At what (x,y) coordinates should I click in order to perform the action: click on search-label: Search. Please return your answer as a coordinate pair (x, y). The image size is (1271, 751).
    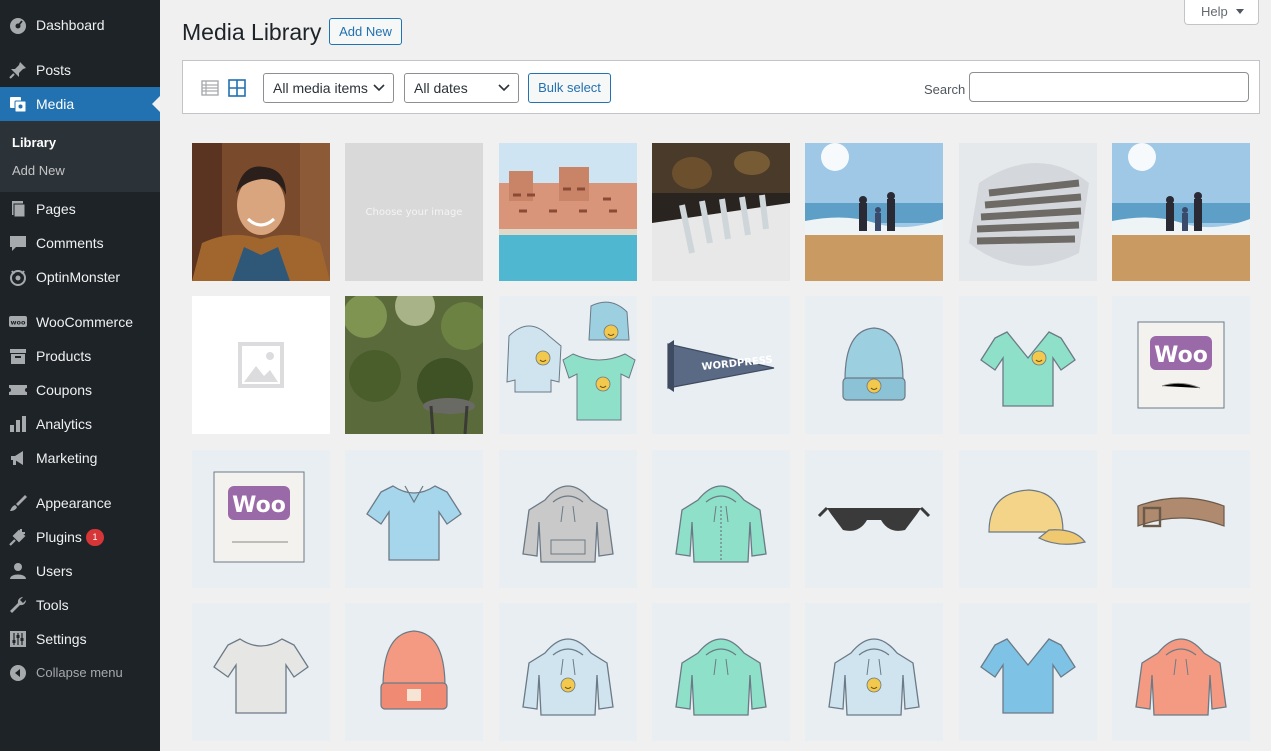
    Looking at the image, I should click on (944, 89).